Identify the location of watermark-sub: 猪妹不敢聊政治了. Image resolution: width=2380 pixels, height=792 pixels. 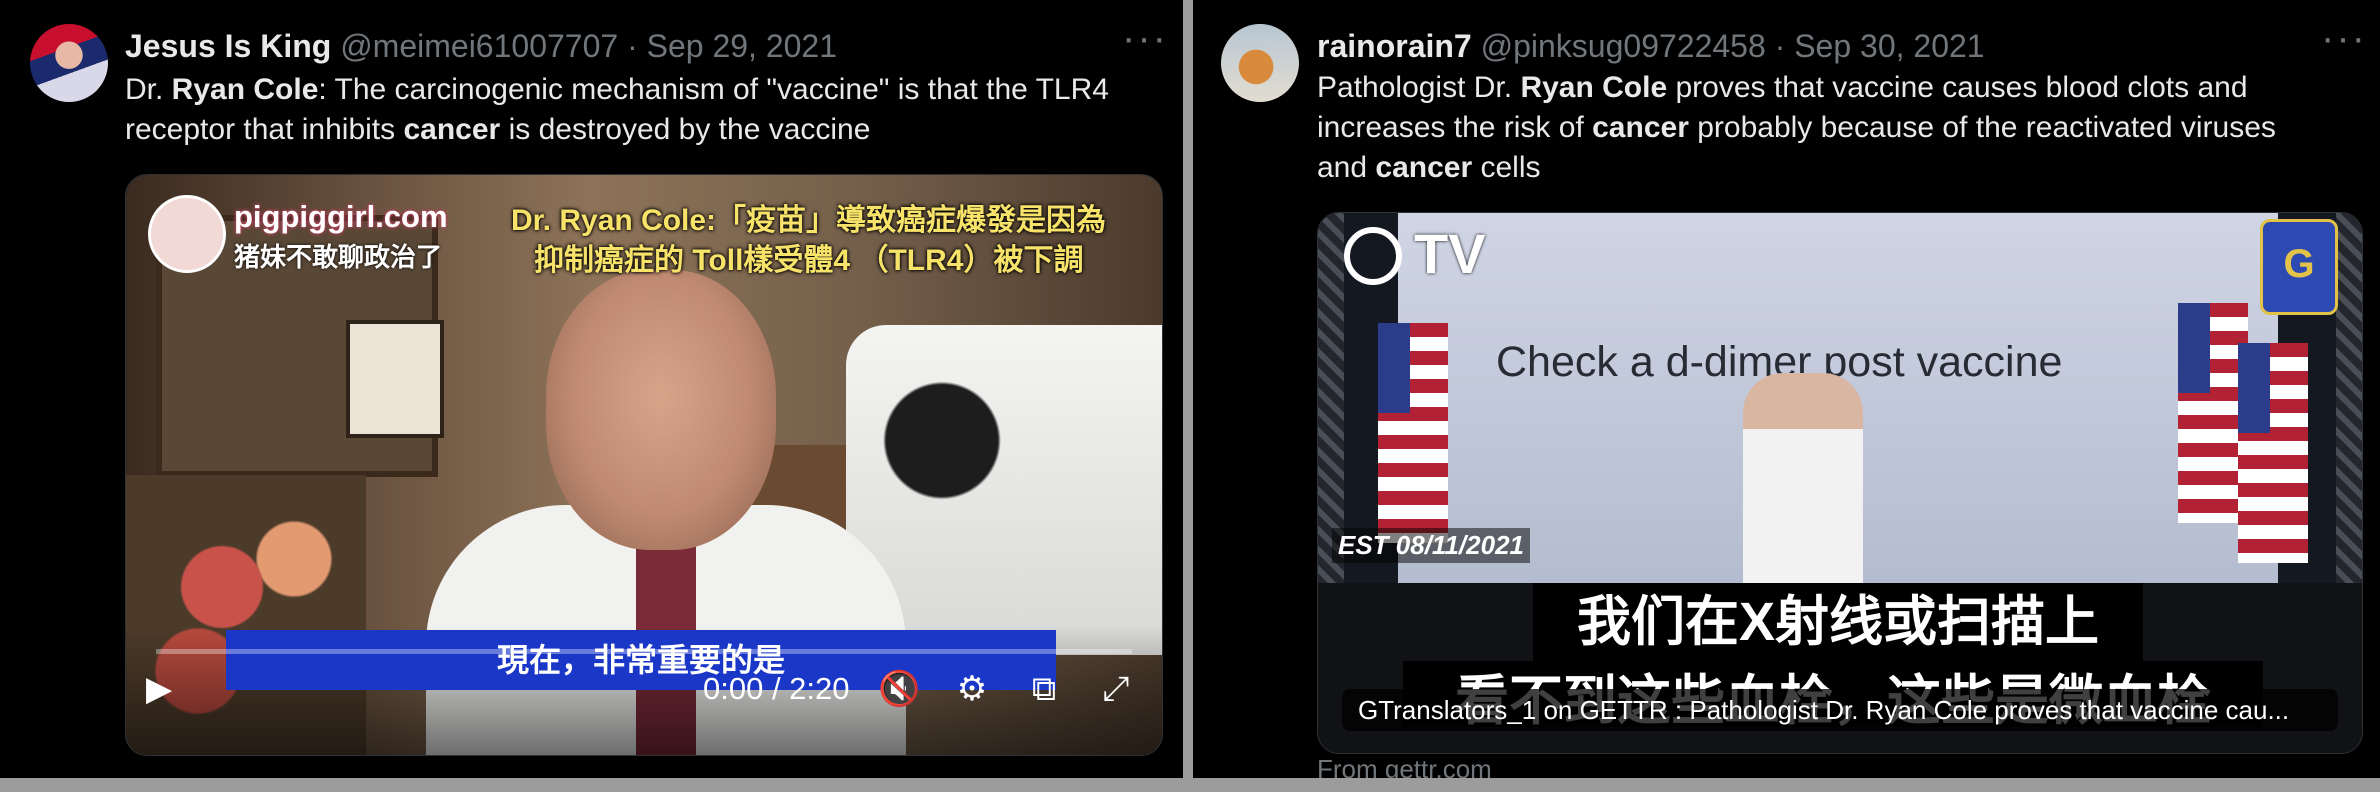
(338, 257).